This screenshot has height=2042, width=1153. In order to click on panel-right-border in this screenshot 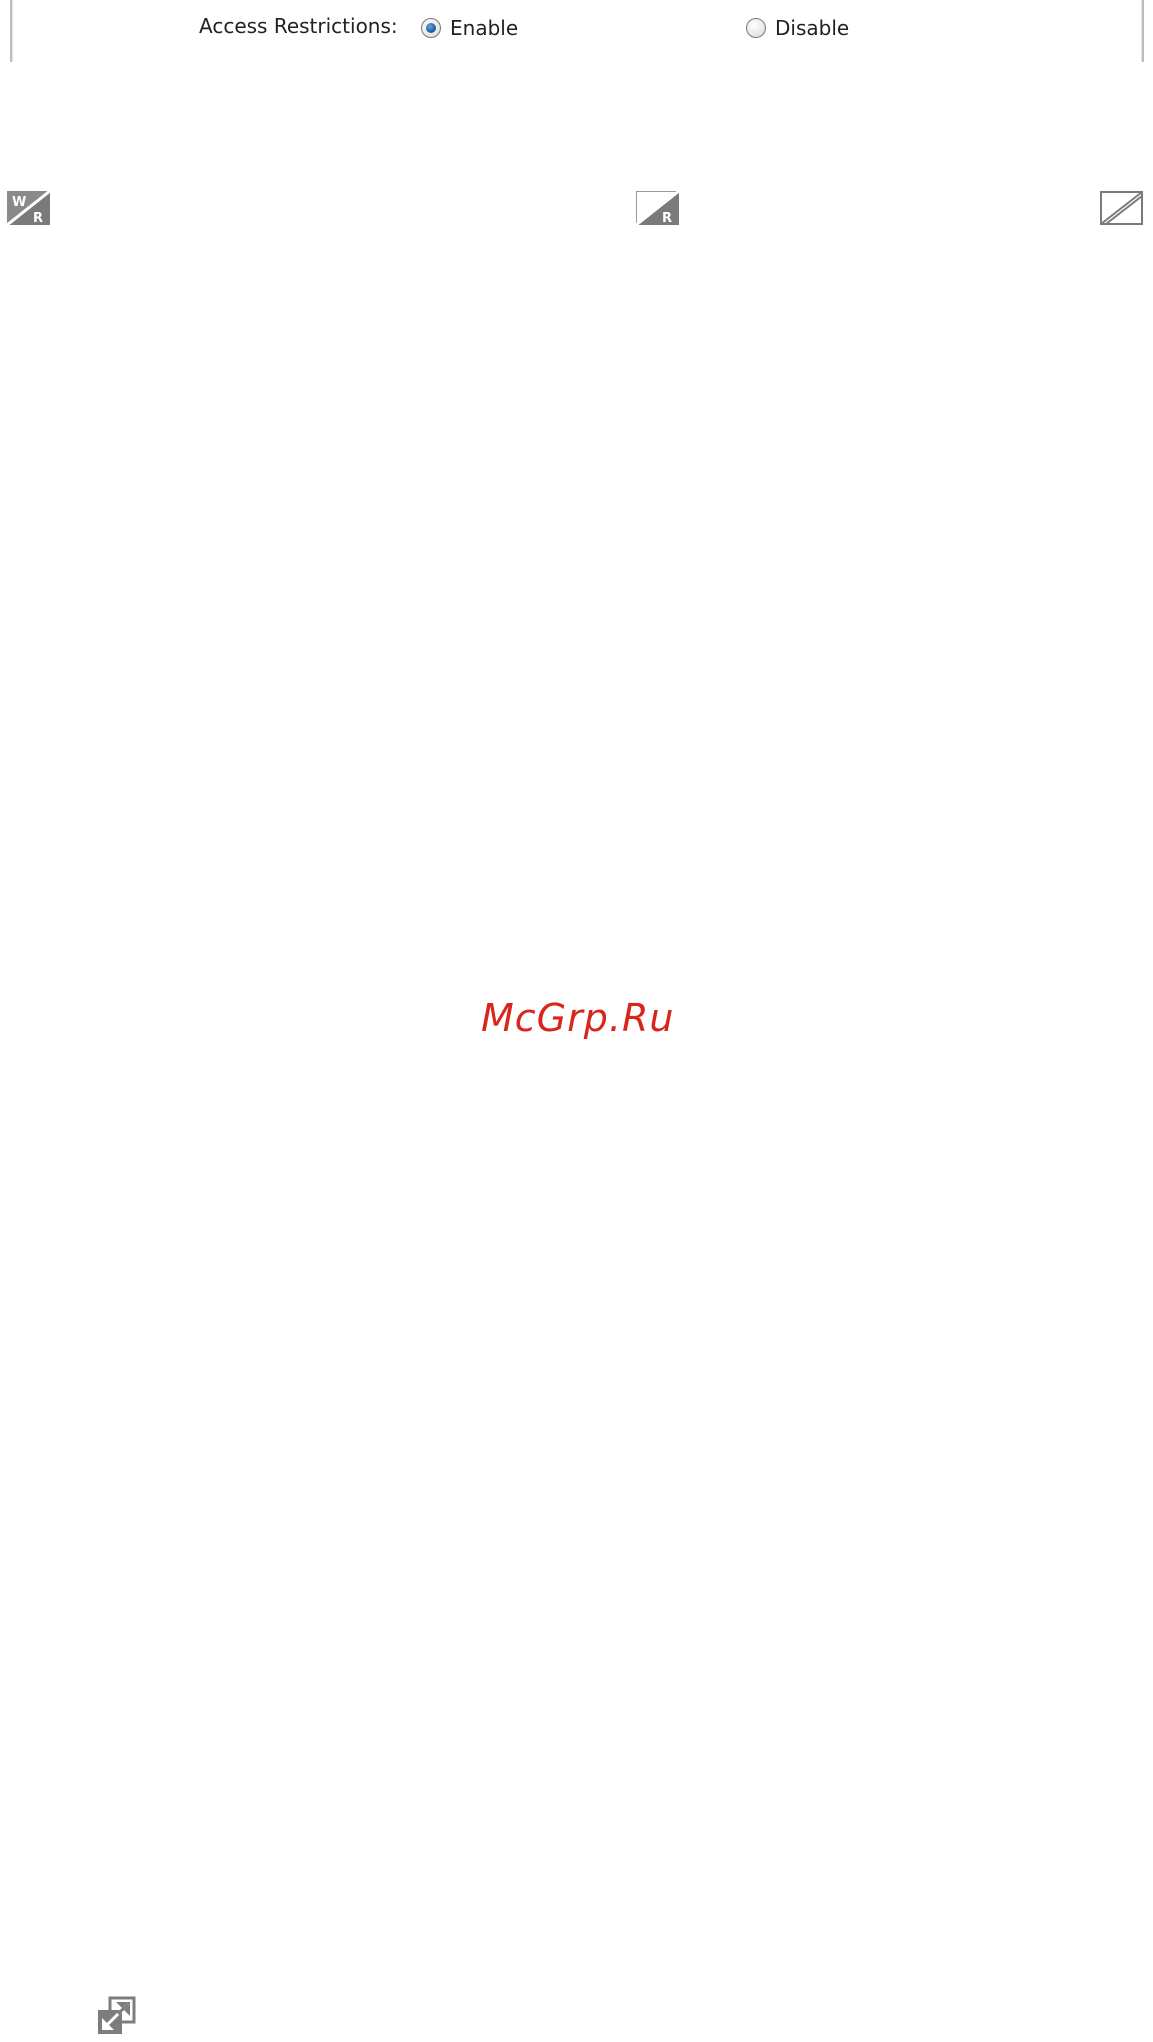, I will do `click(1142, 31)`.